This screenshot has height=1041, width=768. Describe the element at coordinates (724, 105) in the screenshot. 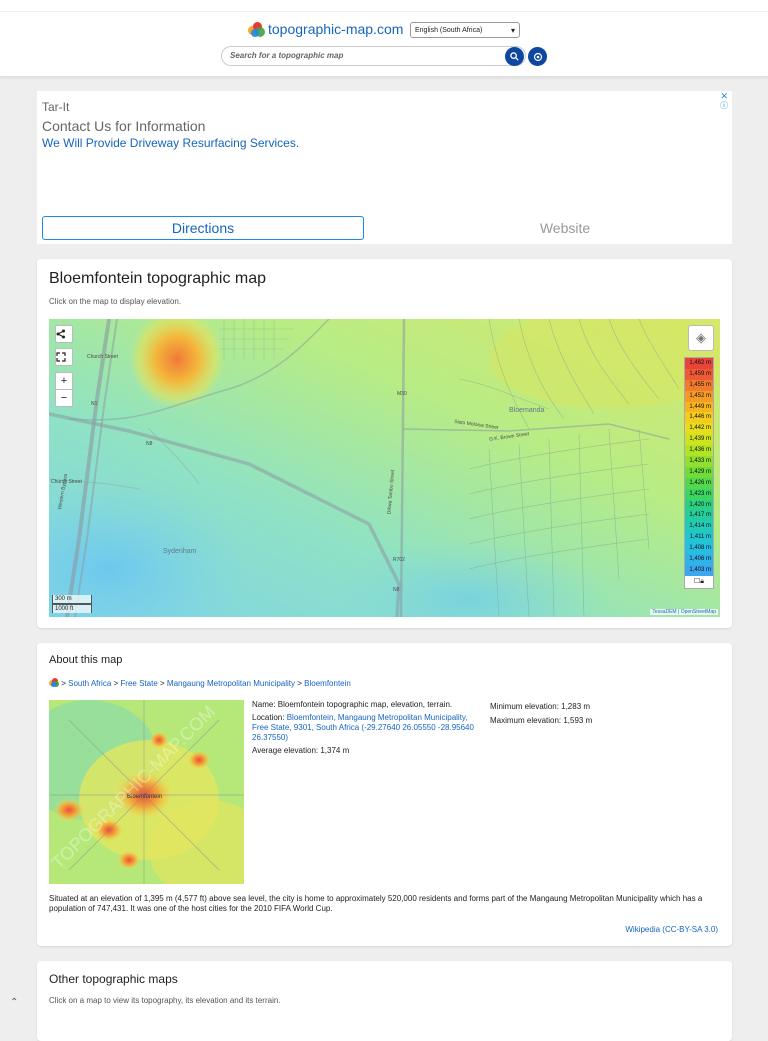

I see `ad-info-icon: ⓘ` at that location.